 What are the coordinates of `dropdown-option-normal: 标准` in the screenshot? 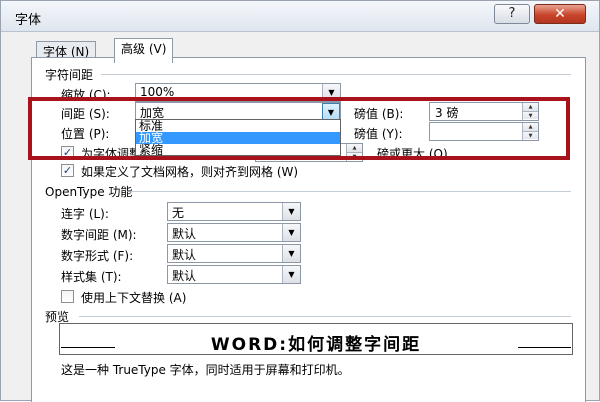 It's located at (238, 126).